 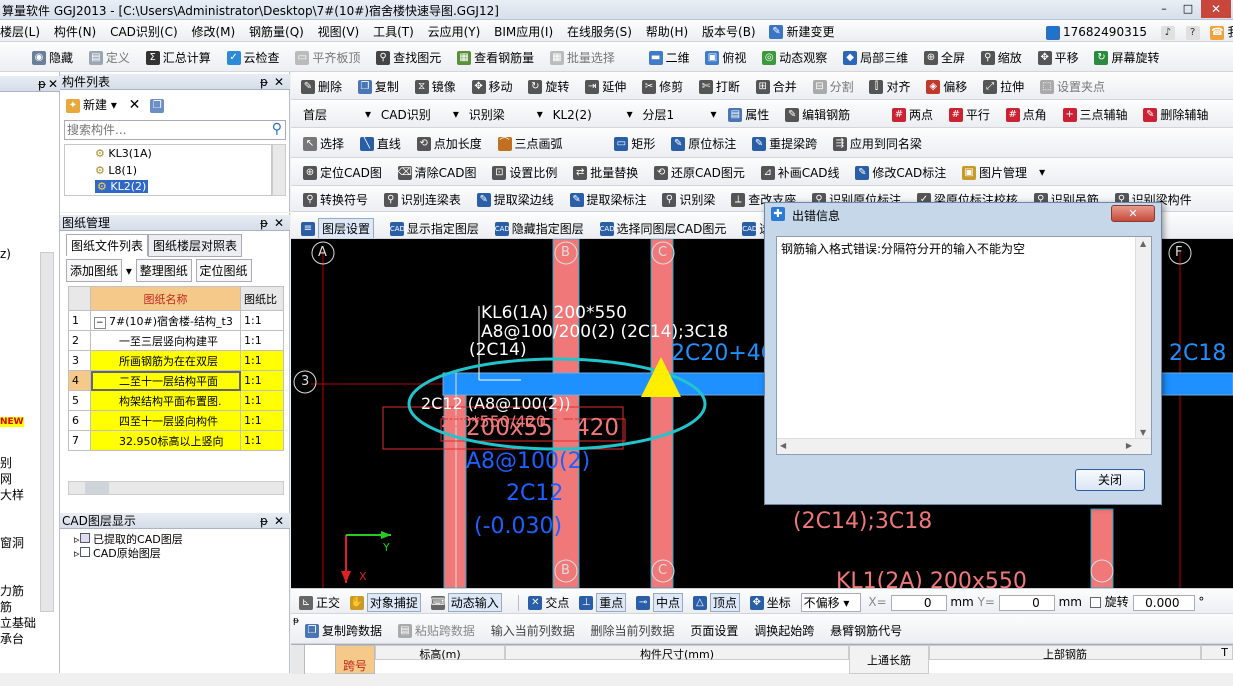 What do you see at coordinates (497, 114) in the screenshot?
I see `recog-select: 识别梁` at bounding box center [497, 114].